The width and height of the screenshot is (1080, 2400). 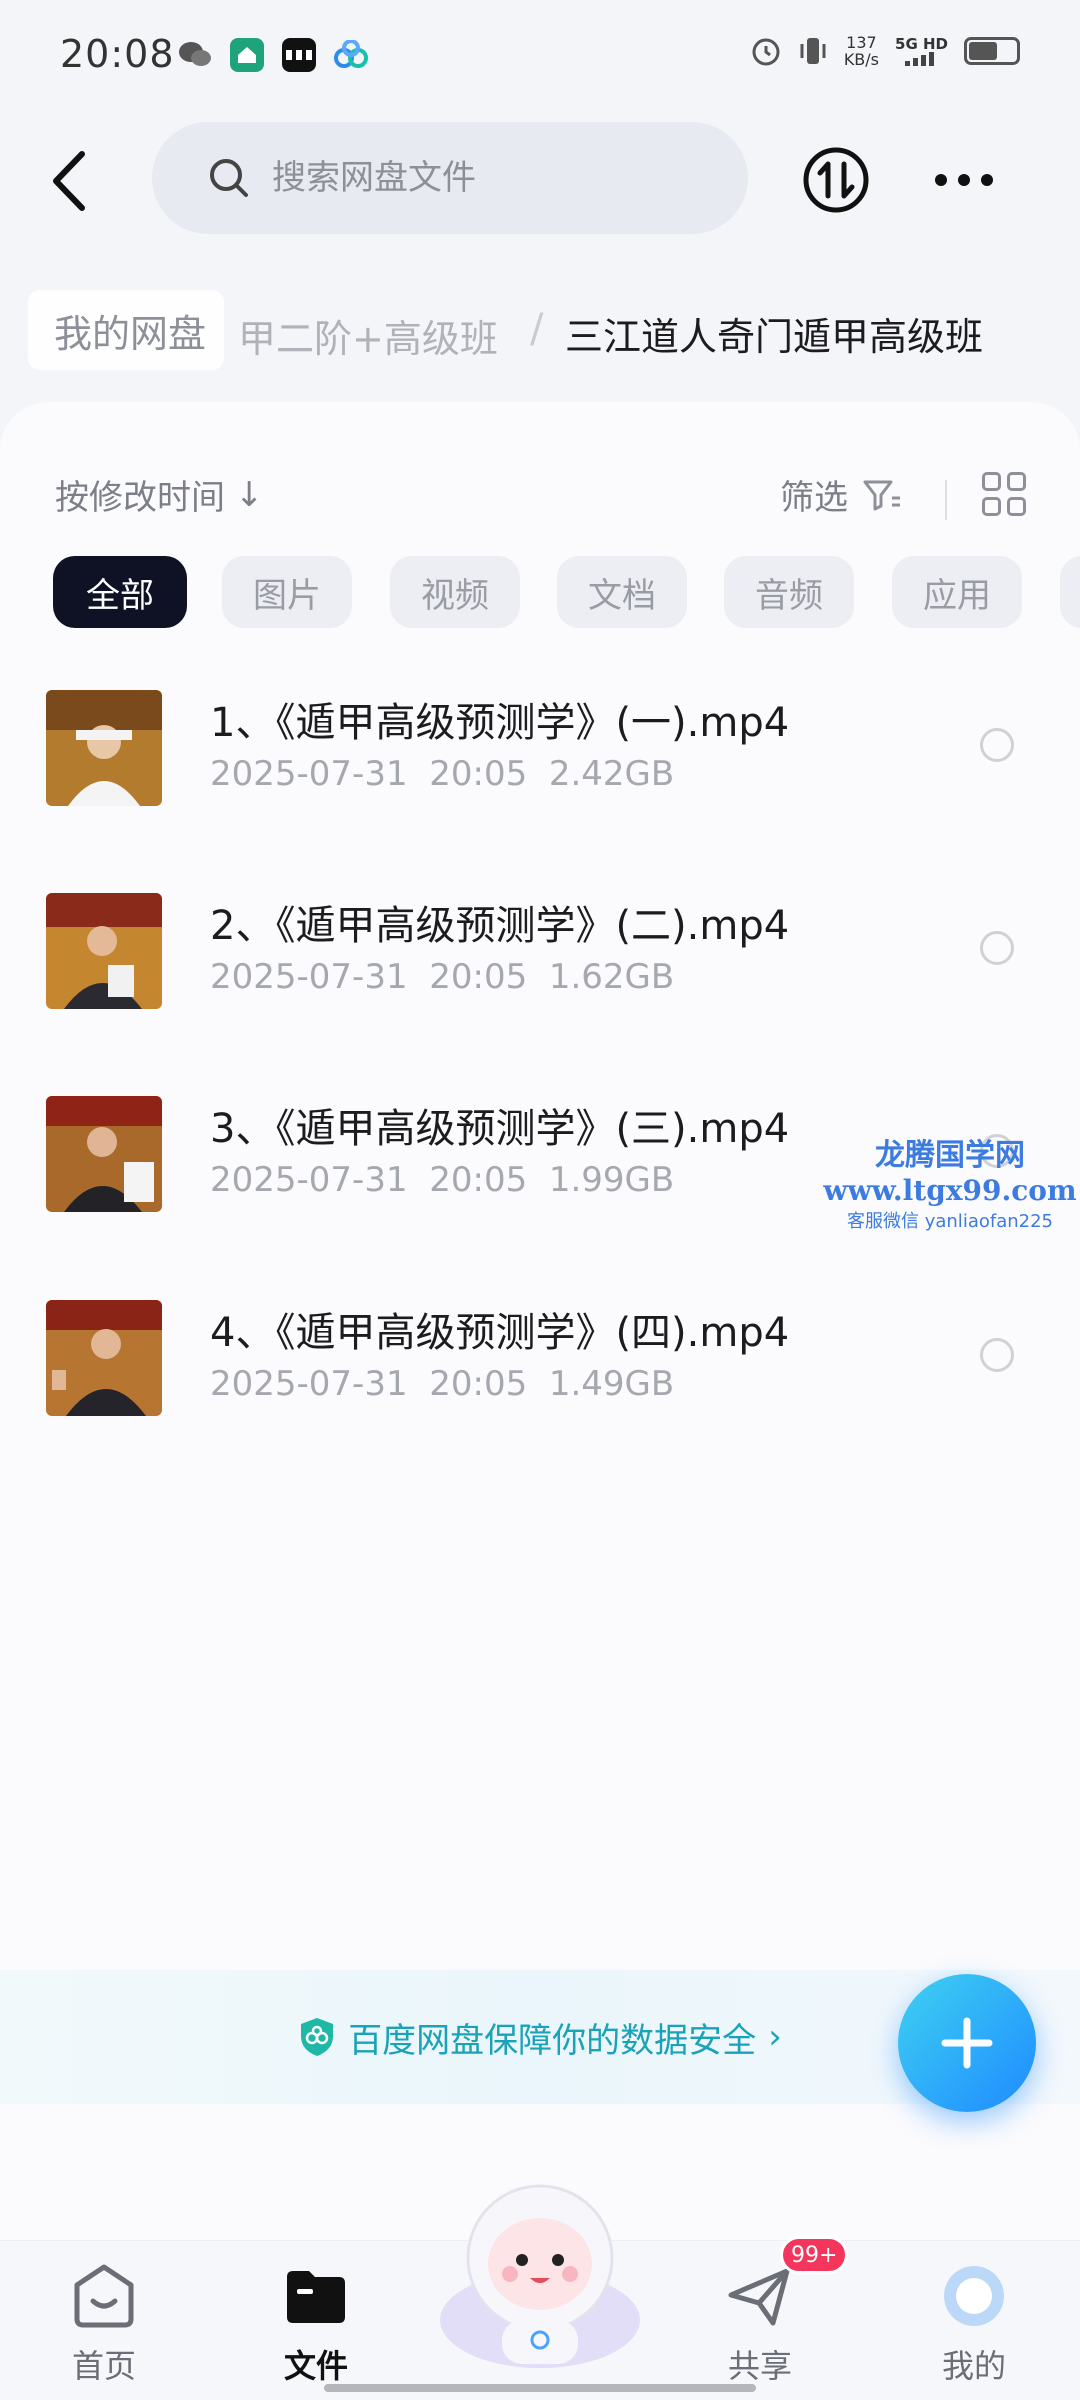 I want to click on category-chip-videos: 视频, so click(x=455, y=592).